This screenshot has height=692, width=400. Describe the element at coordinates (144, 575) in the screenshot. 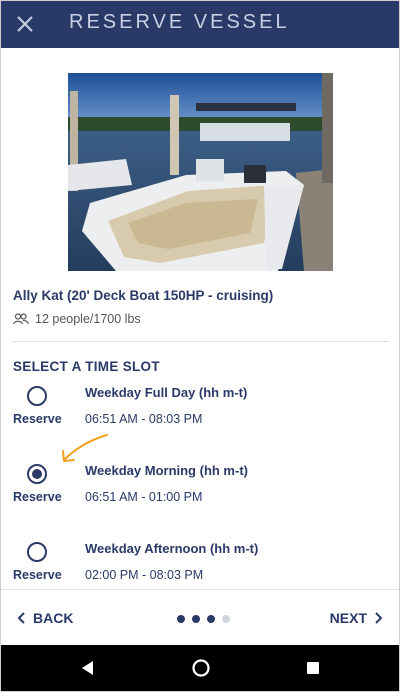

I see `slot-time: 02:00 PM - 08:03 PM` at that location.